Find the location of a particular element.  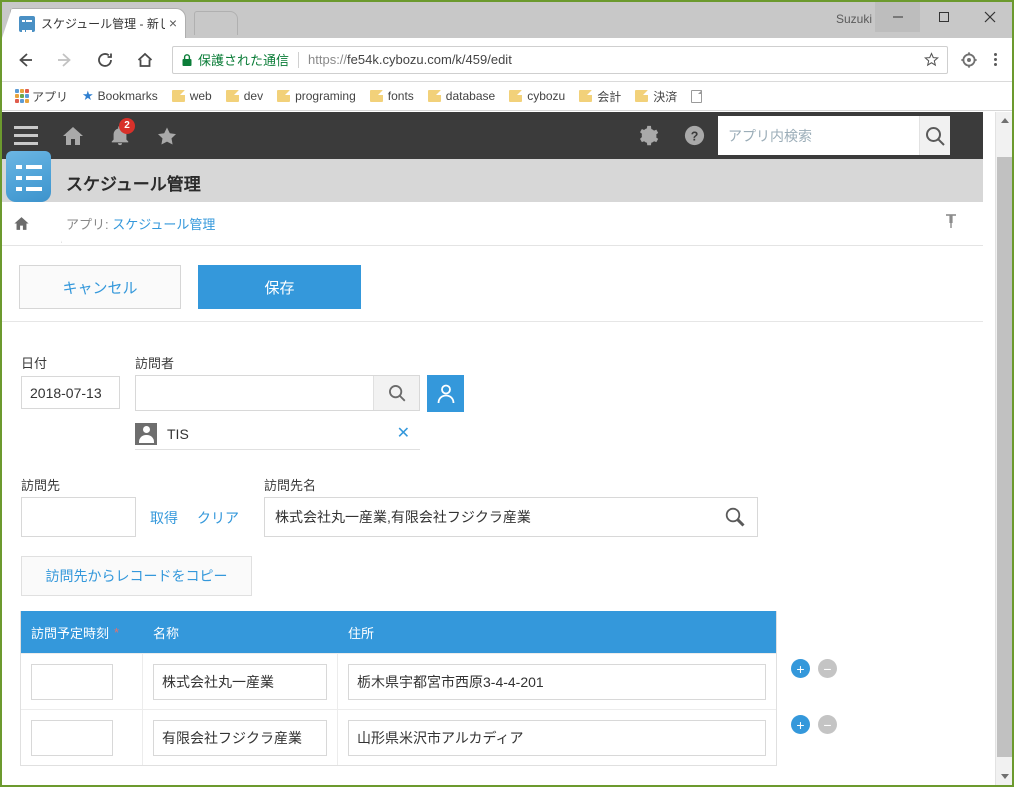

cell-time is located at coordinates (82, 737).